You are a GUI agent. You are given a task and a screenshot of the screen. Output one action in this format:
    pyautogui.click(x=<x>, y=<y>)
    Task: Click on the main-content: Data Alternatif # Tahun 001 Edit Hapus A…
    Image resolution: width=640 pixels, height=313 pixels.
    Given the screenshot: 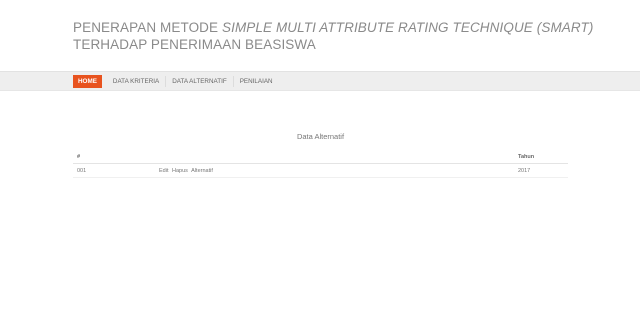 What is the action you would take?
    pyautogui.click(x=320, y=154)
    